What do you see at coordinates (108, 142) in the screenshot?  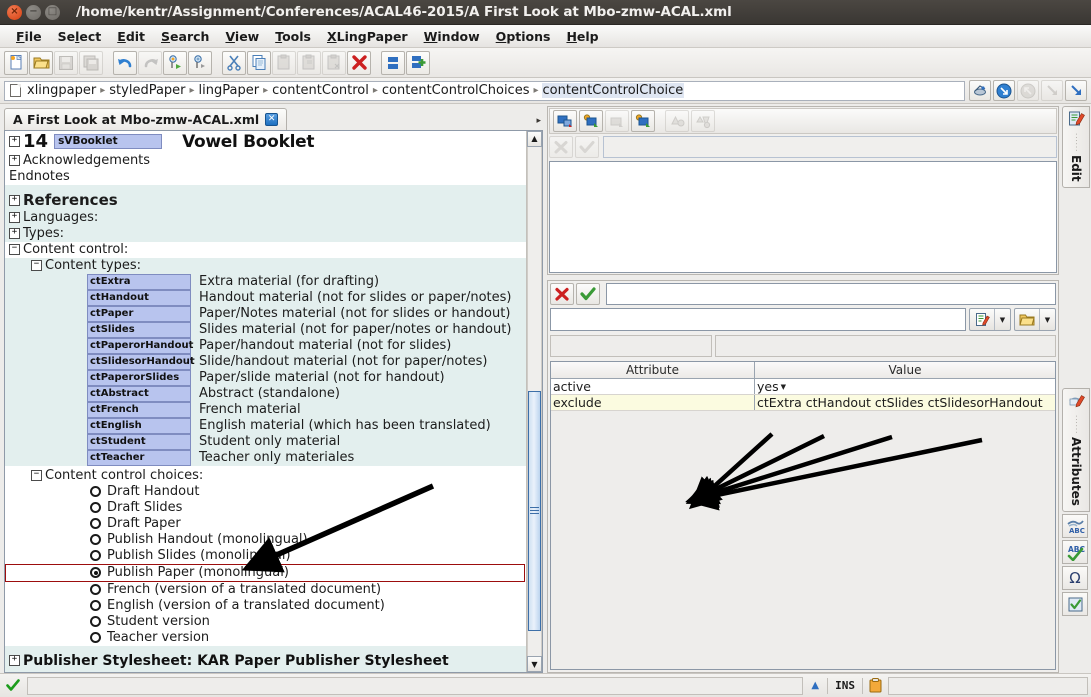 I see `section-id-box: sVBooklet` at bounding box center [108, 142].